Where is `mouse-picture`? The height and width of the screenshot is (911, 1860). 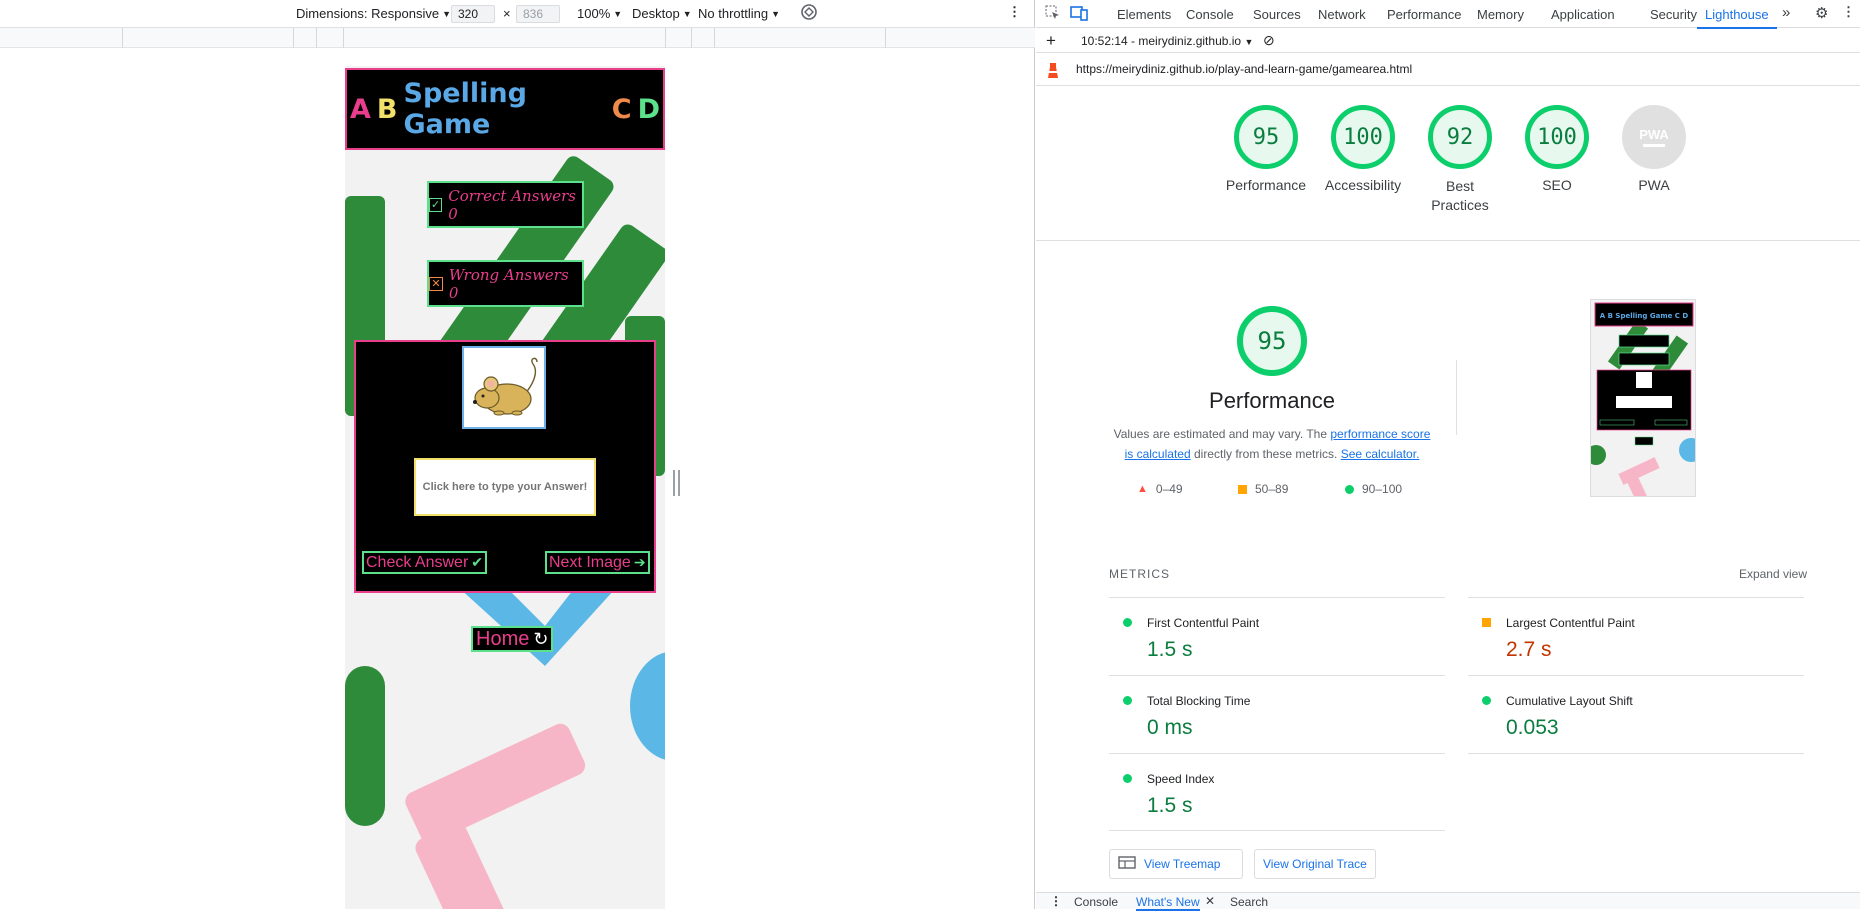 mouse-picture is located at coordinates (505, 386).